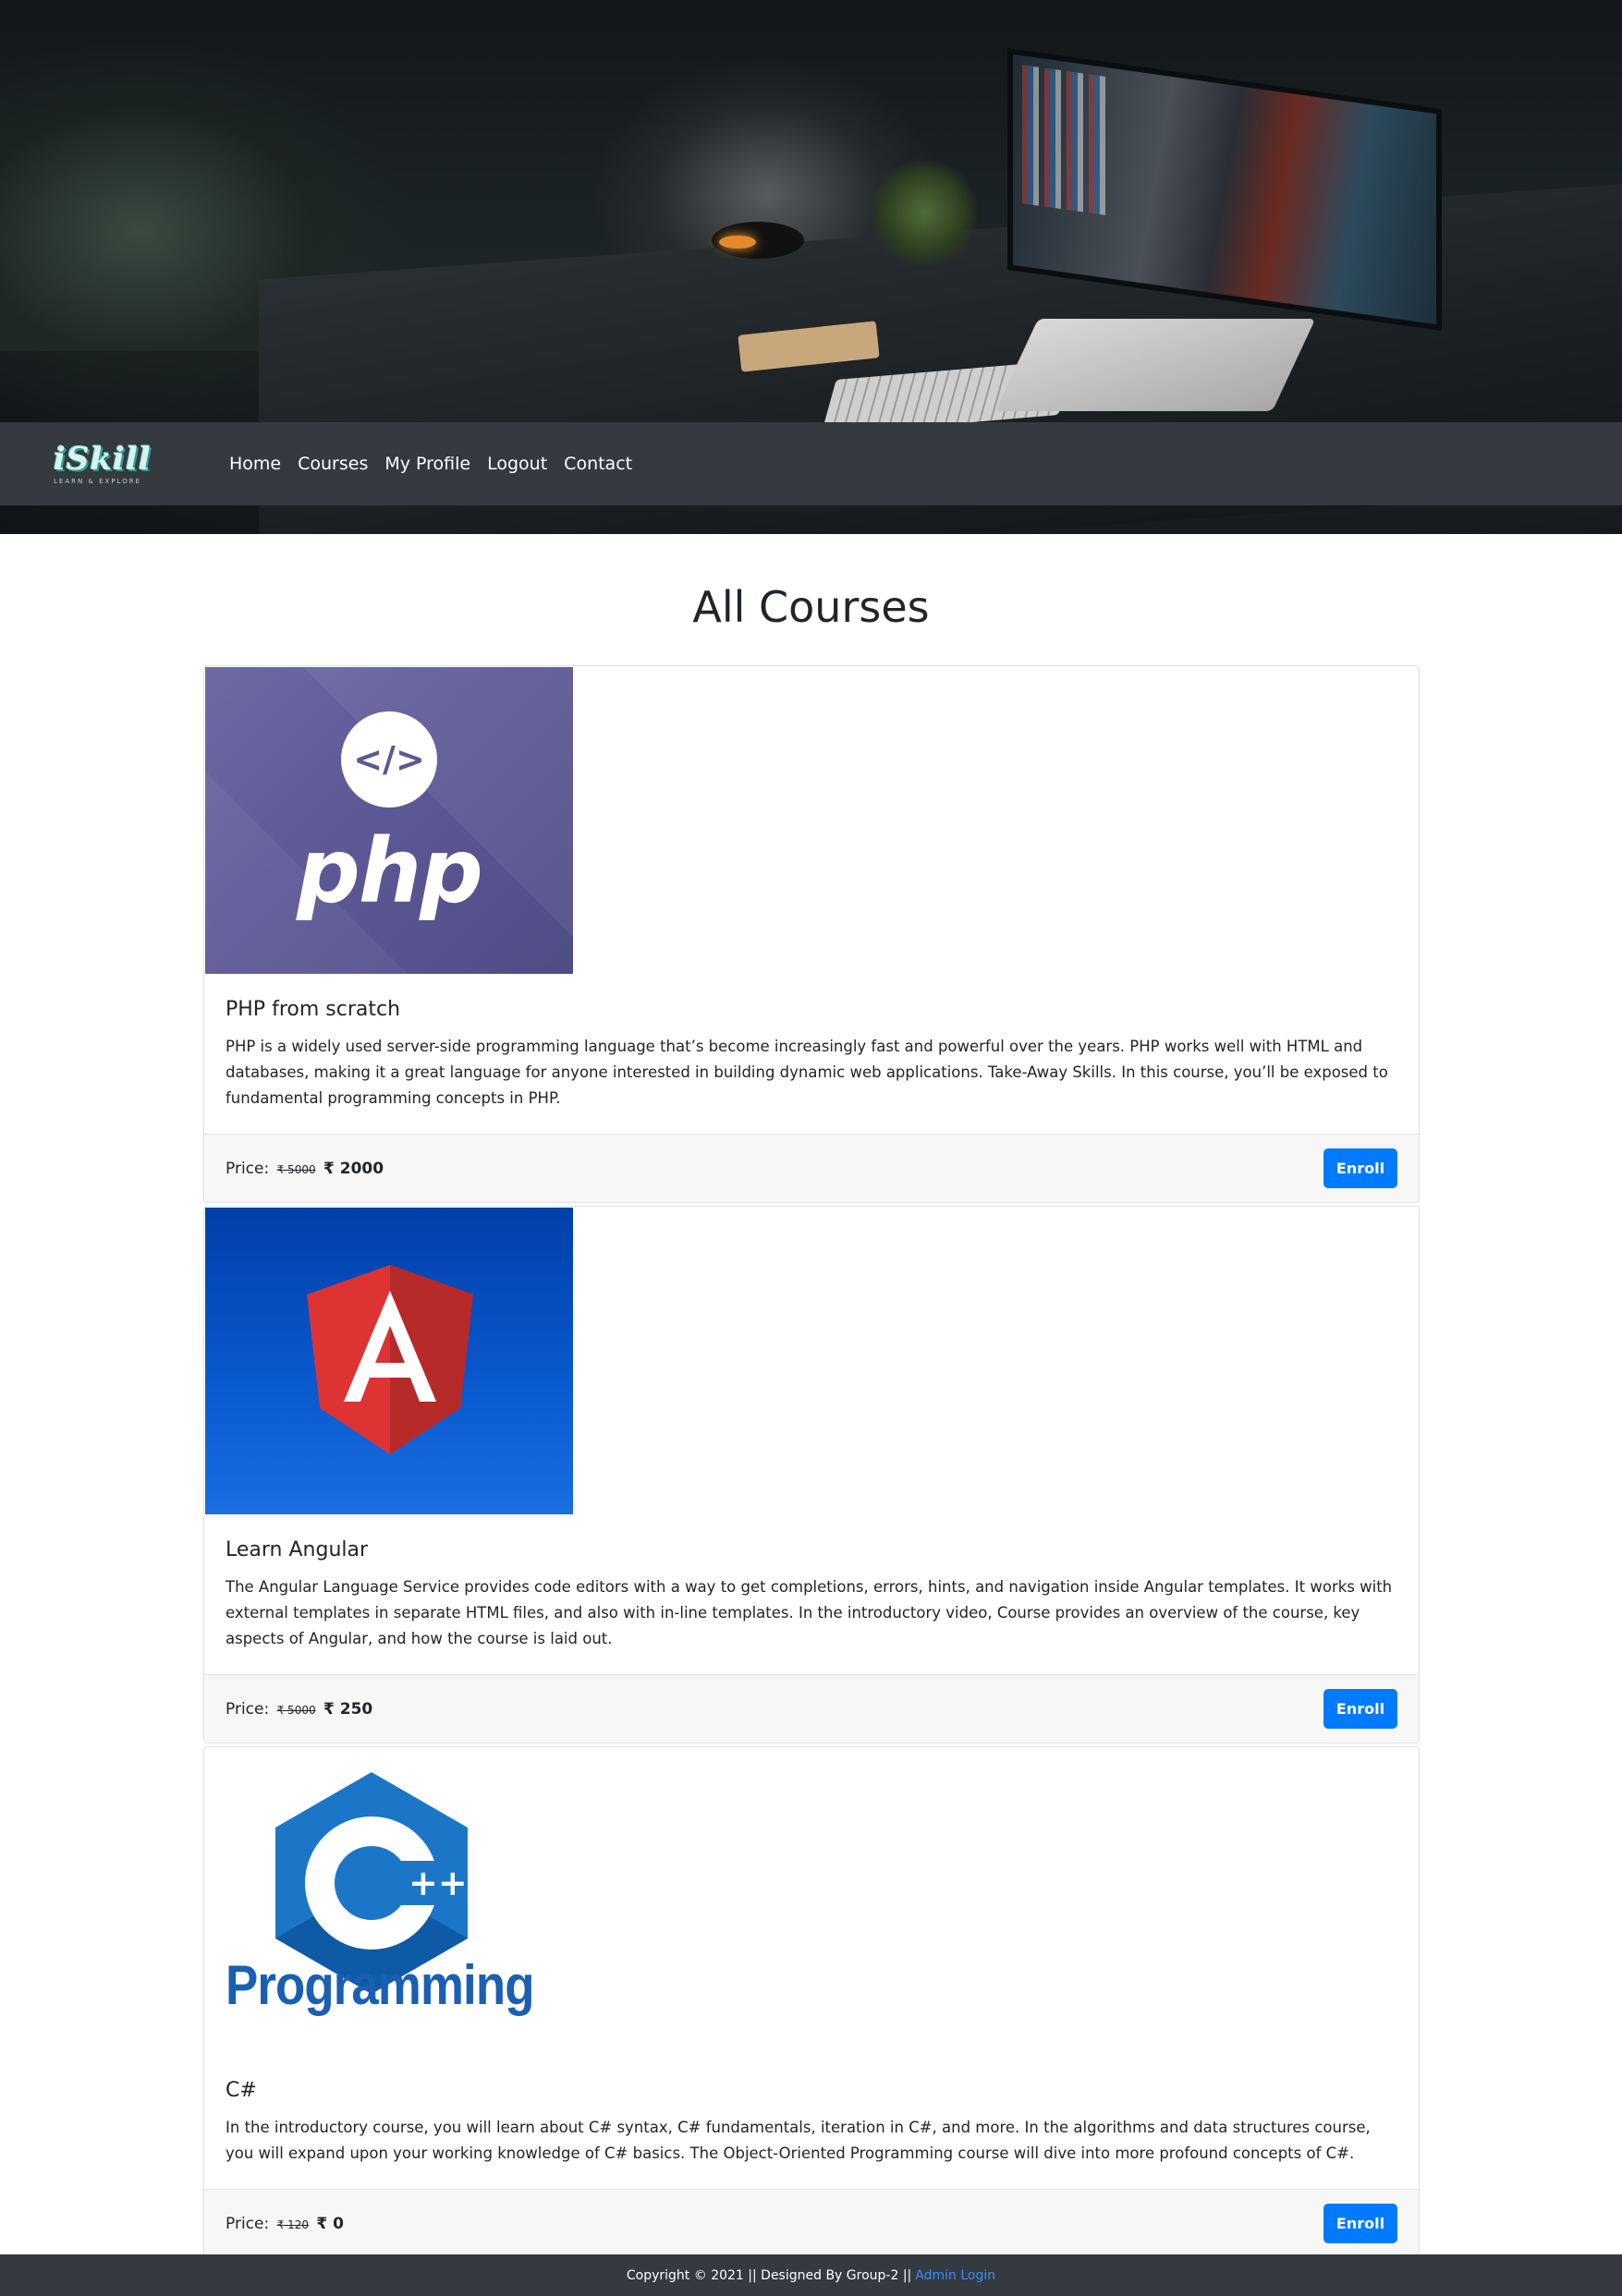  What do you see at coordinates (297, 1549) in the screenshot?
I see `course-title: Learn Angular` at bounding box center [297, 1549].